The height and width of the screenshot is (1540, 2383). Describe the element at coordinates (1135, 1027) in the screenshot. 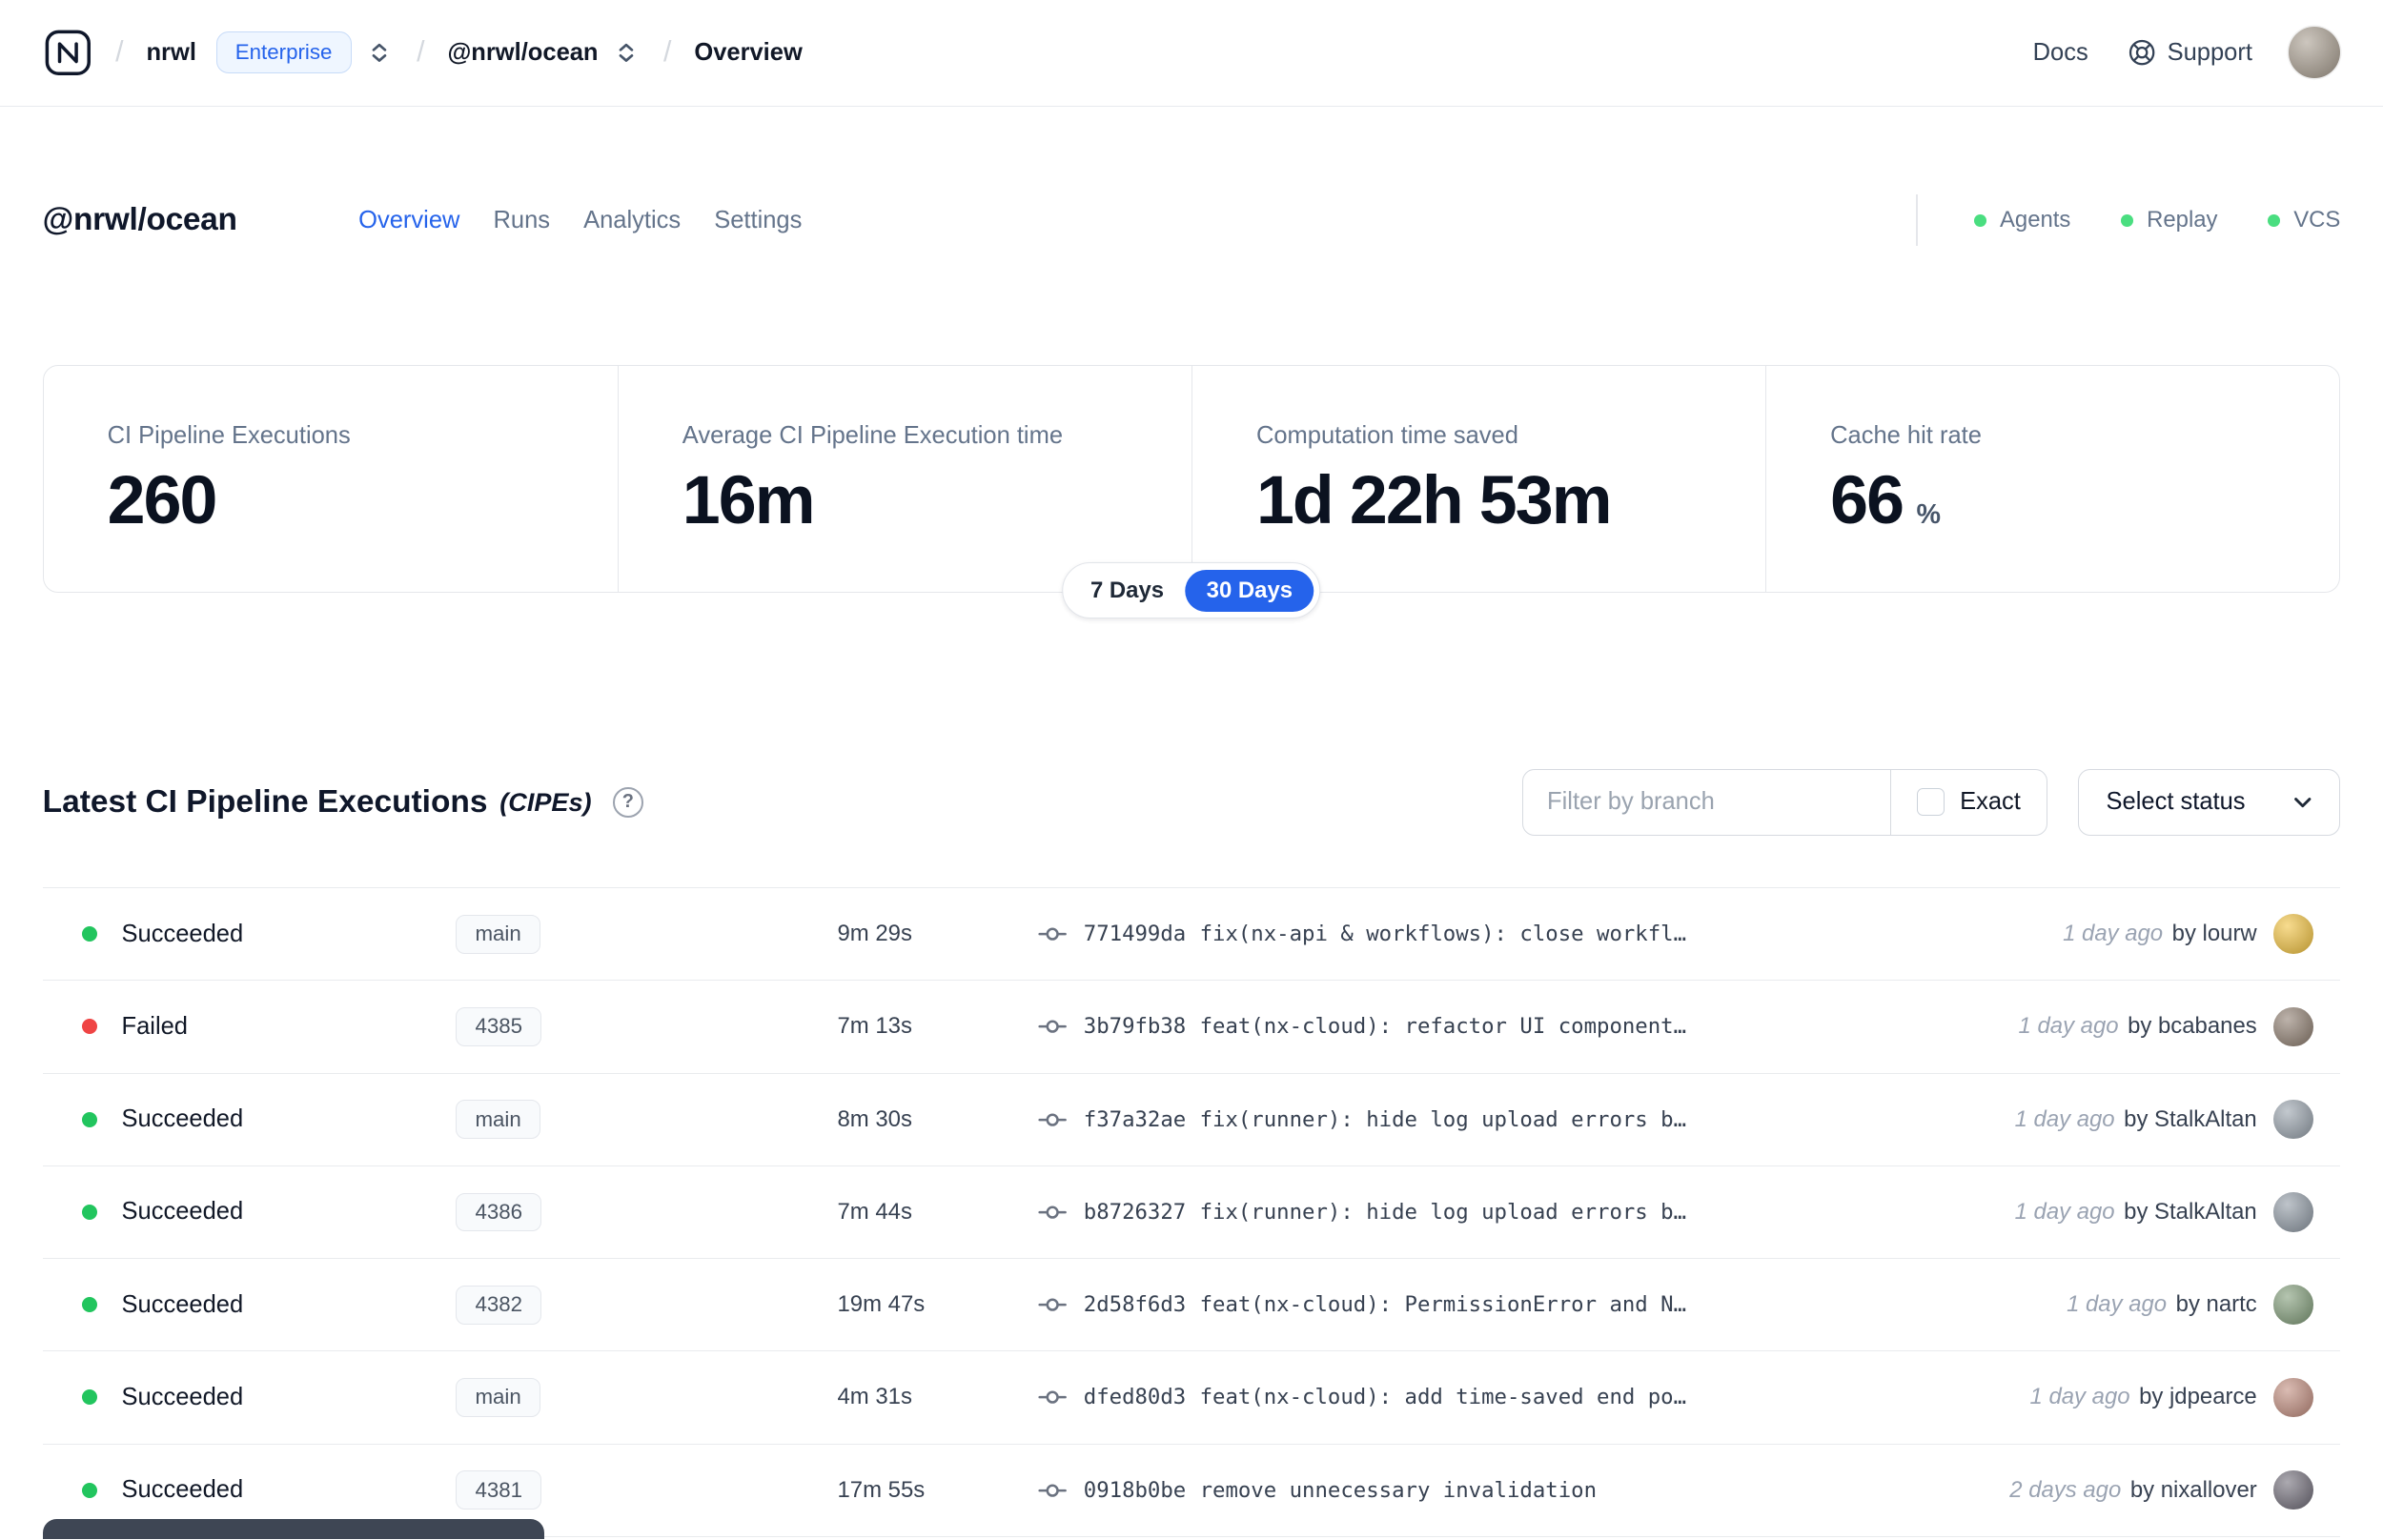

I see `commit-hash: 3b79fb38` at that location.